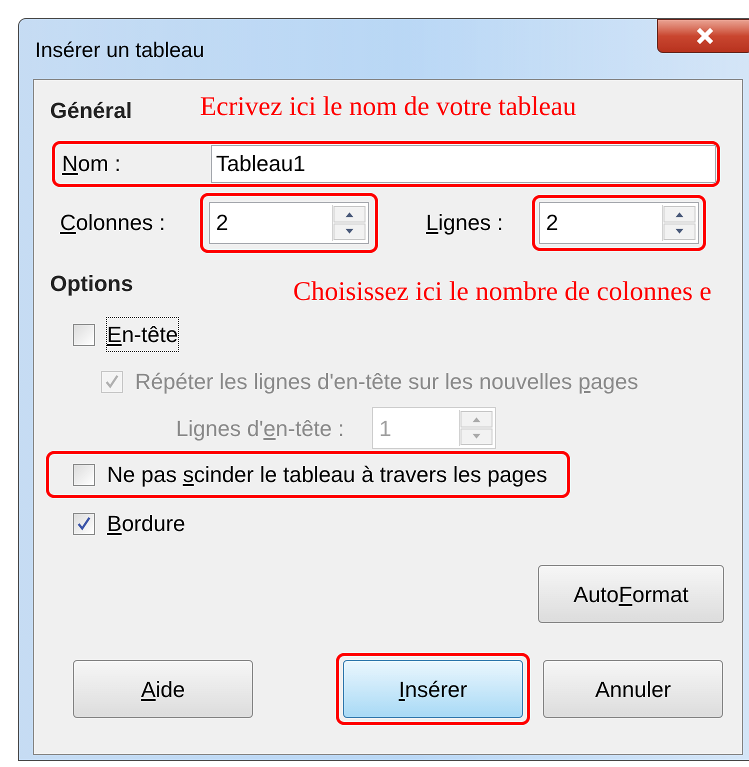  What do you see at coordinates (163, 689) in the screenshot?
I see `dialog-button: Aide` at bounding box center [163, 689].